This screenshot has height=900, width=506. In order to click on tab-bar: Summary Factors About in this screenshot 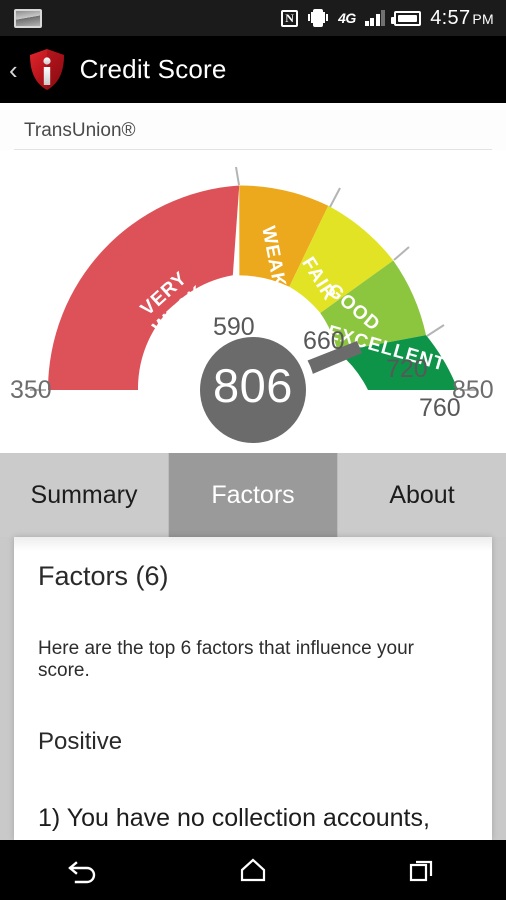, I will do `click(253, 503)`.